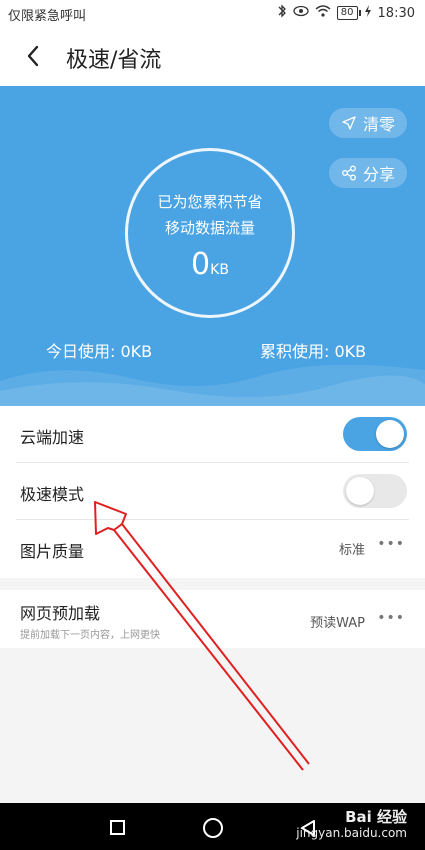  Describe the element at coordinates (349, 123) in the screenshot. I see `broom-icon` at that location.